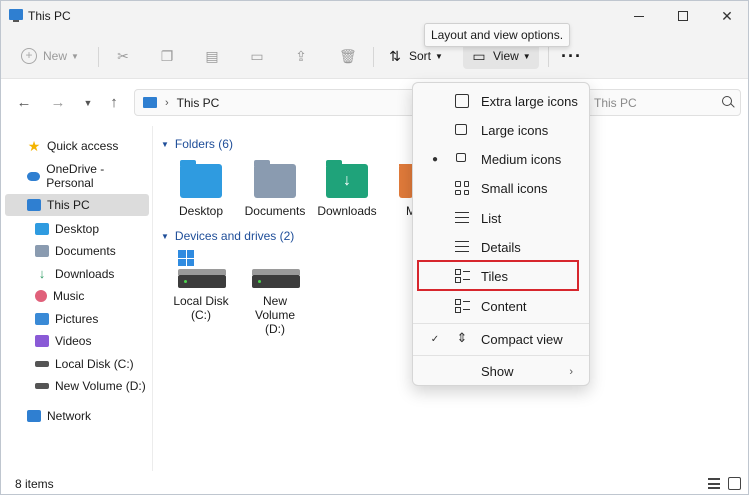  I want to click on folder-label: Documents, so click(275, 211).